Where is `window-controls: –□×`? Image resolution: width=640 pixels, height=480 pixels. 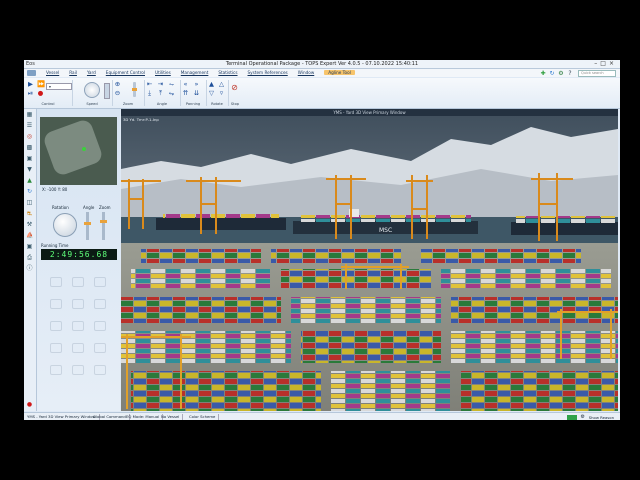 window-controls: –□× is located at coordinates (605, 63).